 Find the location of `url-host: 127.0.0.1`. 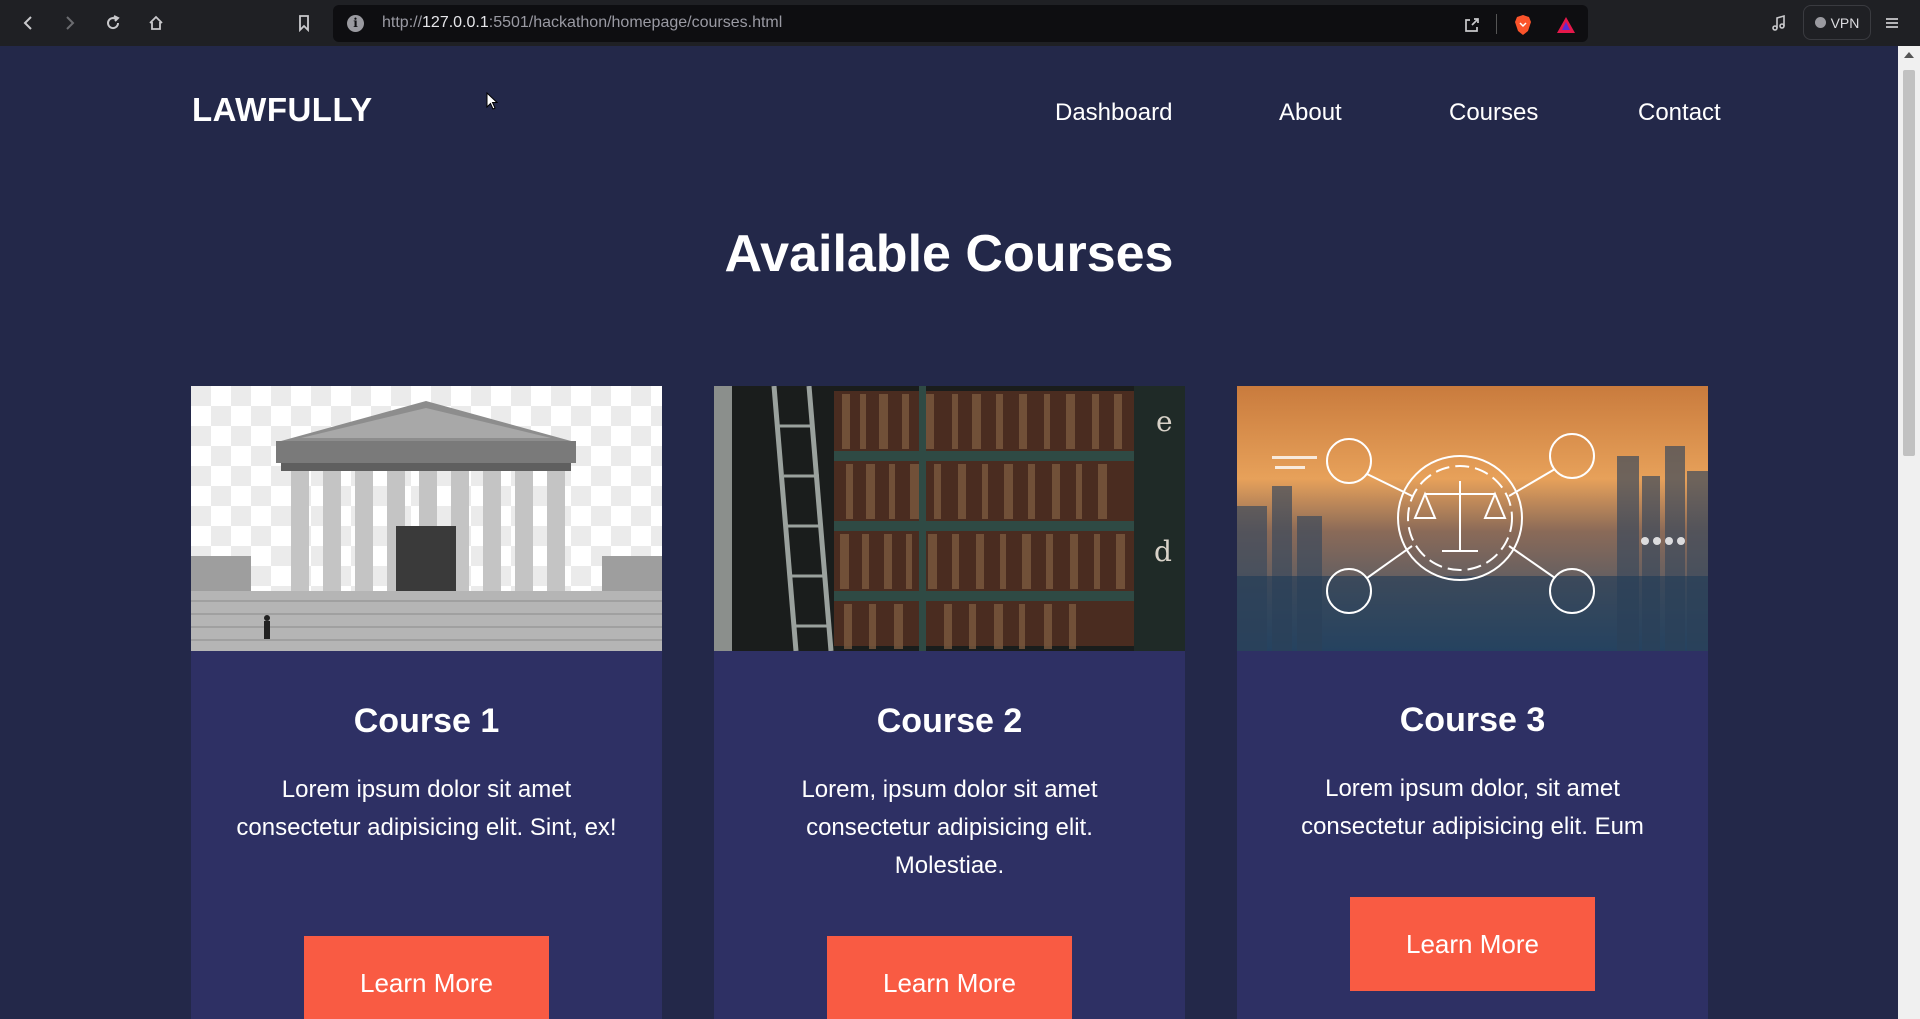

url-host: 127.0.0.1 is located at coordinates (455, 22).